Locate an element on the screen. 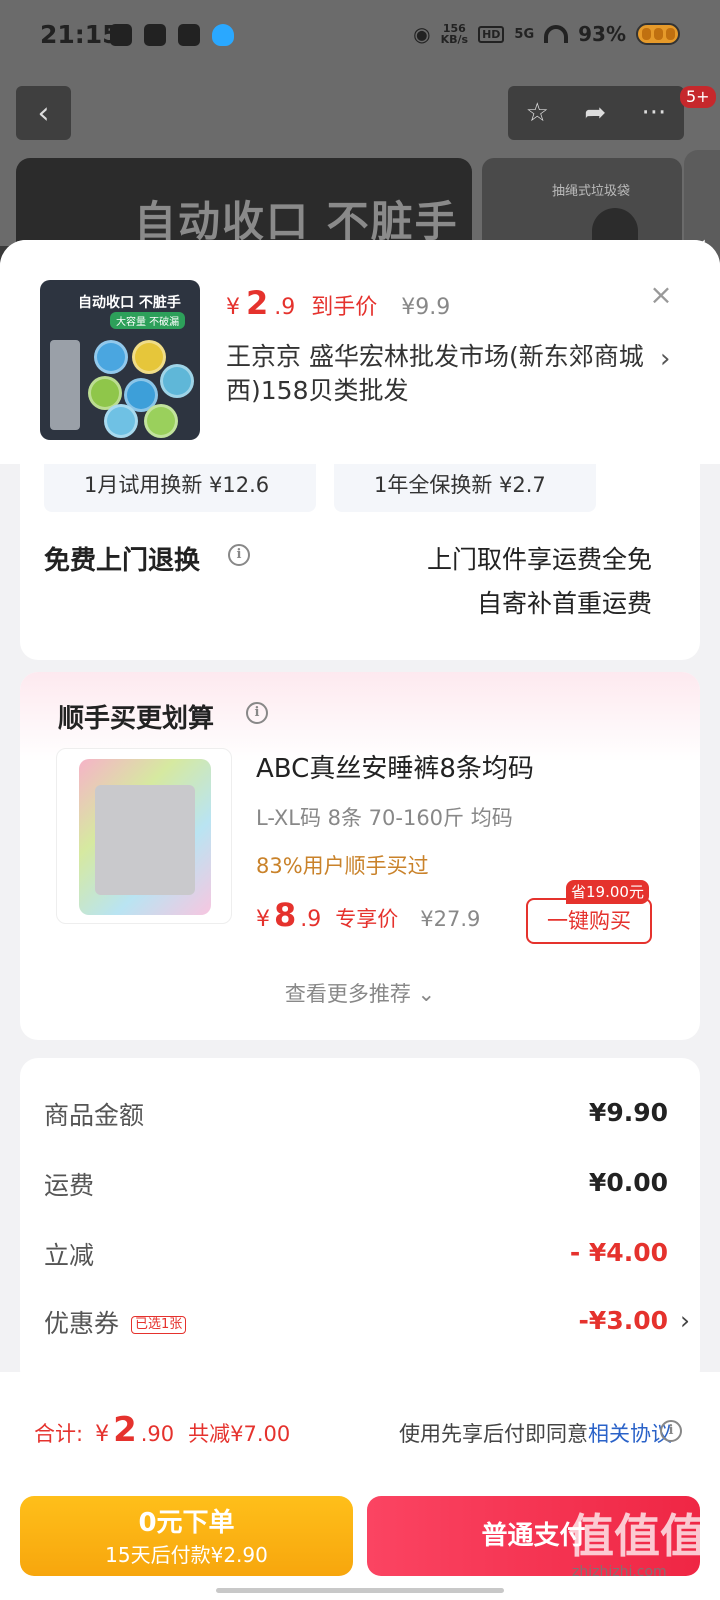 The height and width of the screenshot is (1600, 720). rec-price-tag: 专享价 is located at coordinates (367, 919).